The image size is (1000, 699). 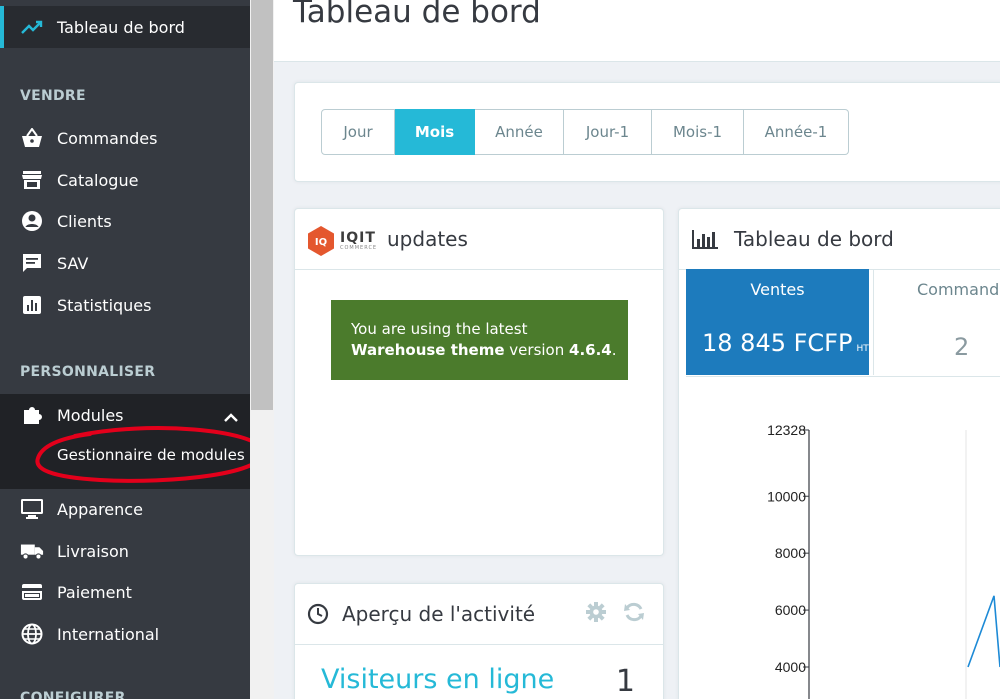 I want to click on refresh-icon, so click(x=634, y=614).